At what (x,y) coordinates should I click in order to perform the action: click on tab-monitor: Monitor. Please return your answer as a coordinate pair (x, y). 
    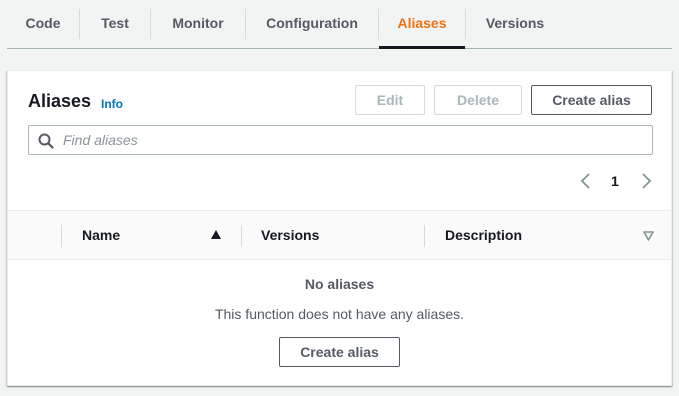
    Looking at the image, I should click on (198, 23).